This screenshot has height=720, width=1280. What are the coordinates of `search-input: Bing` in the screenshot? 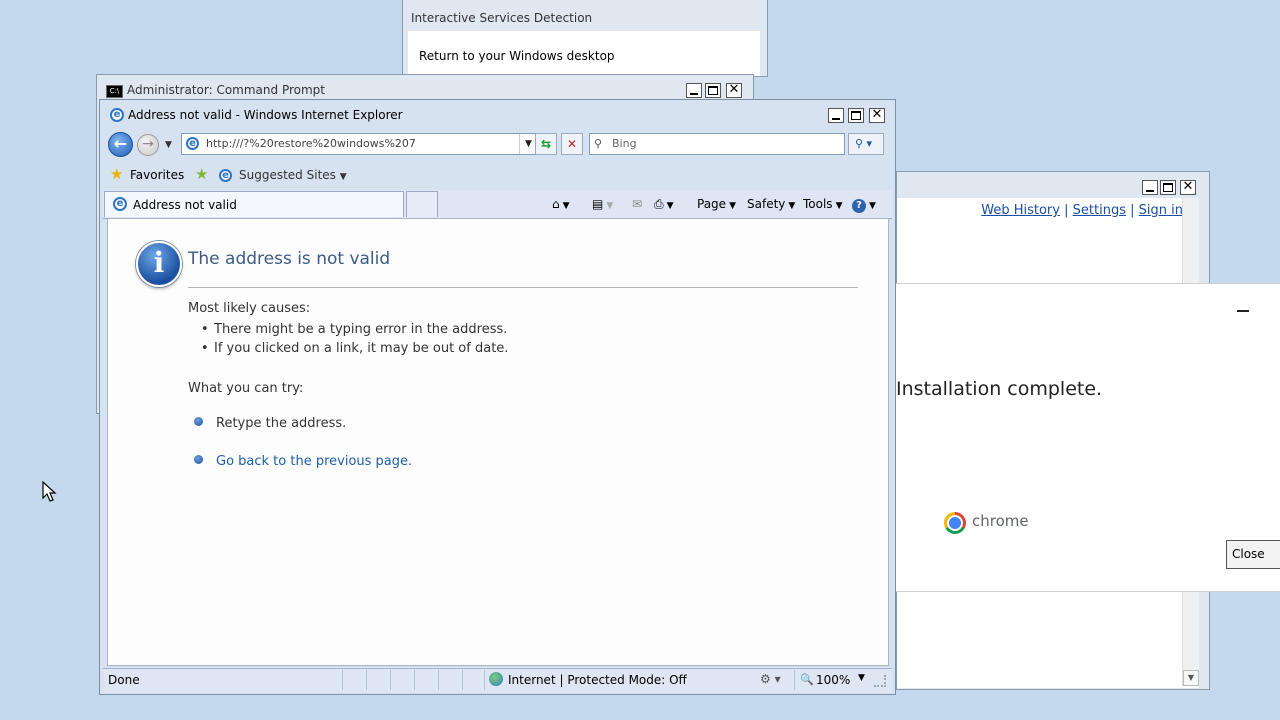 It's located at (624, 143).